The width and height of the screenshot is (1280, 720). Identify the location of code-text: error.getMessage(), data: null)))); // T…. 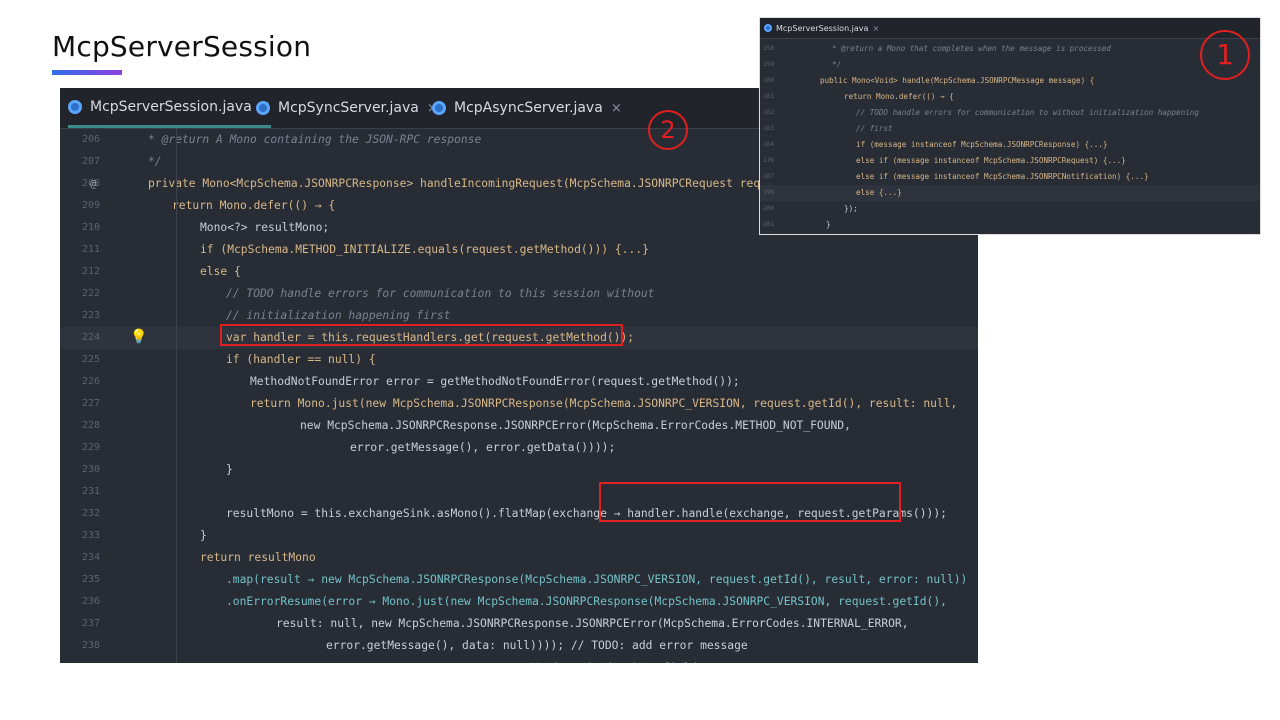
(537, 646).